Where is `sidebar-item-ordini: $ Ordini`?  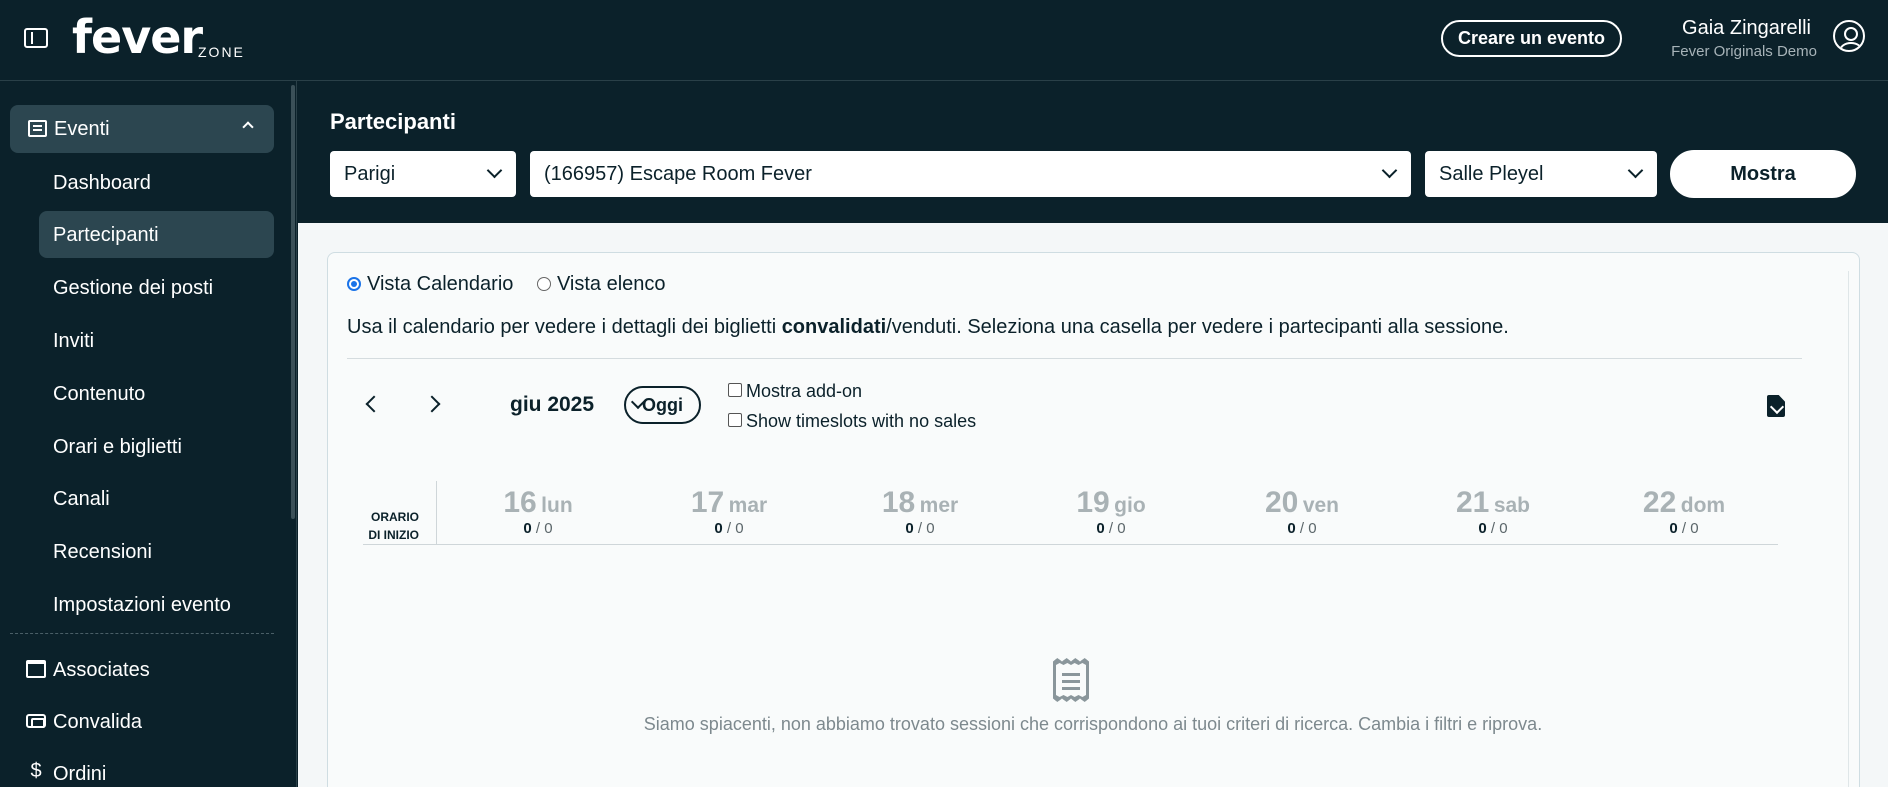
sidebar-item-ordini: $ Ordini is located at coordinates (146, 770).